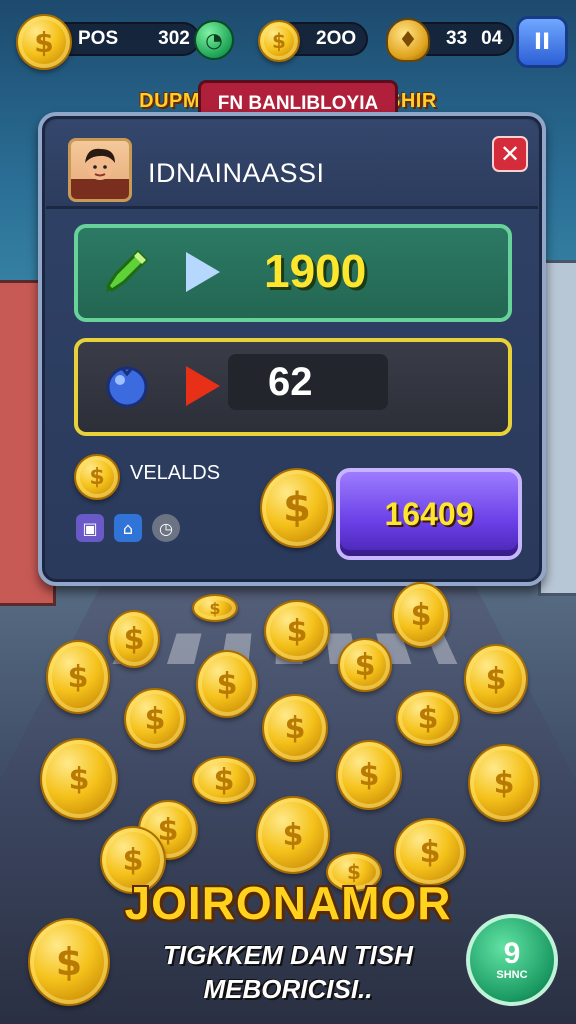 This screenshot has width=576, height=1024. Describe the element at coordinates (90, 528) in the screenshot. I see `controller-icon: ▣` at that location.